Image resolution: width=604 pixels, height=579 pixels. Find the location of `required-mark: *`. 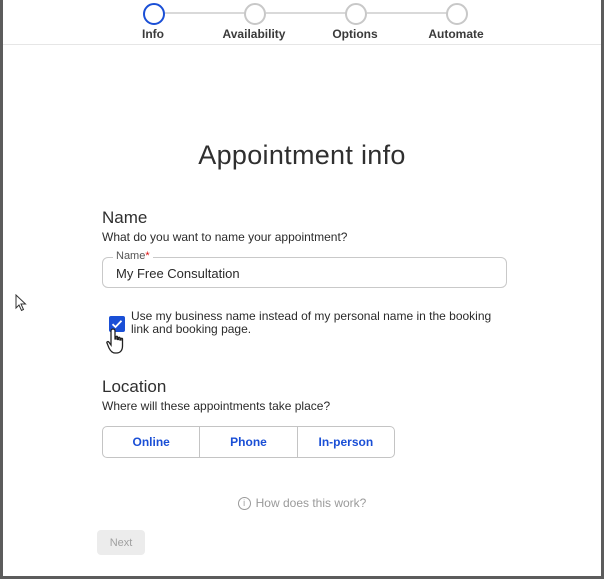

required-mark: * is located at coordinates (147, 256).